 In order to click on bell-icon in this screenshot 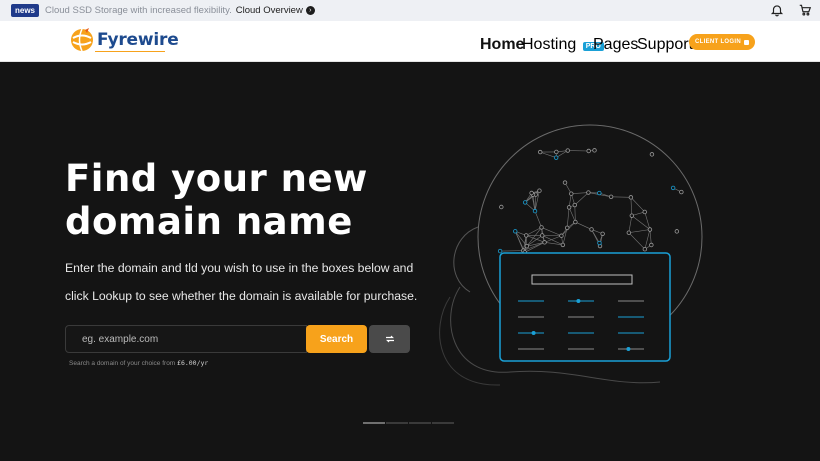, I will do `click(777, 11)`.